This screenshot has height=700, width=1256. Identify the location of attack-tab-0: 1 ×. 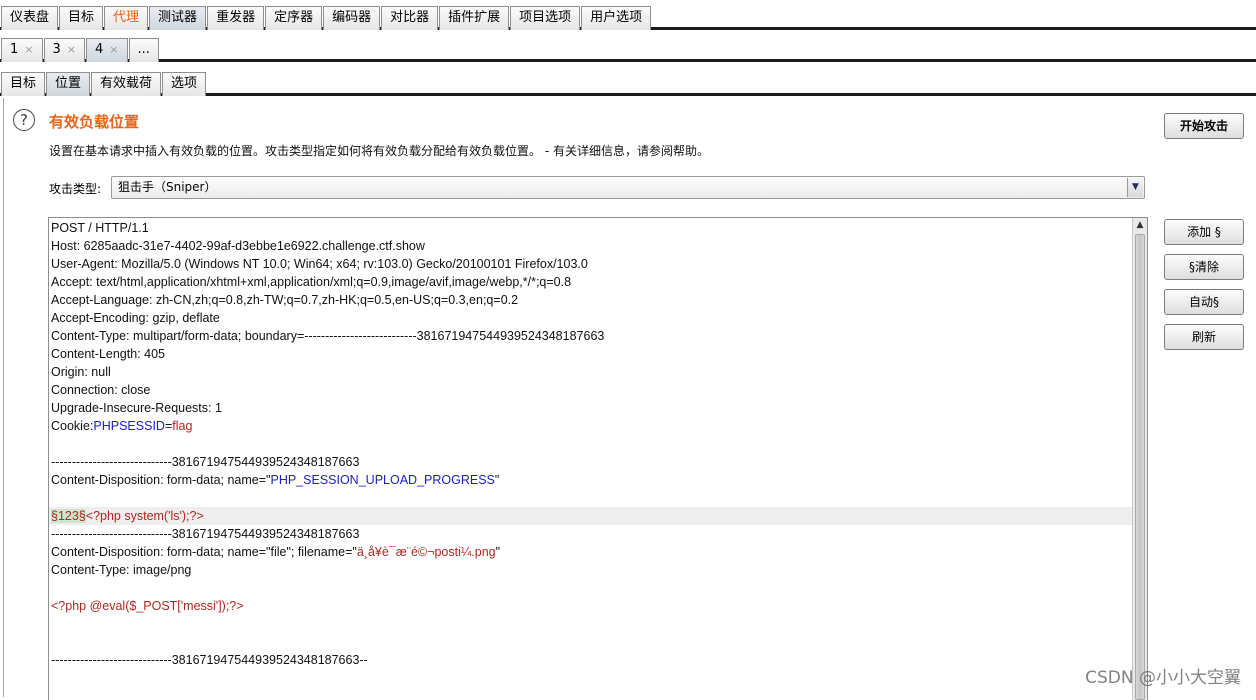
(22, 50).